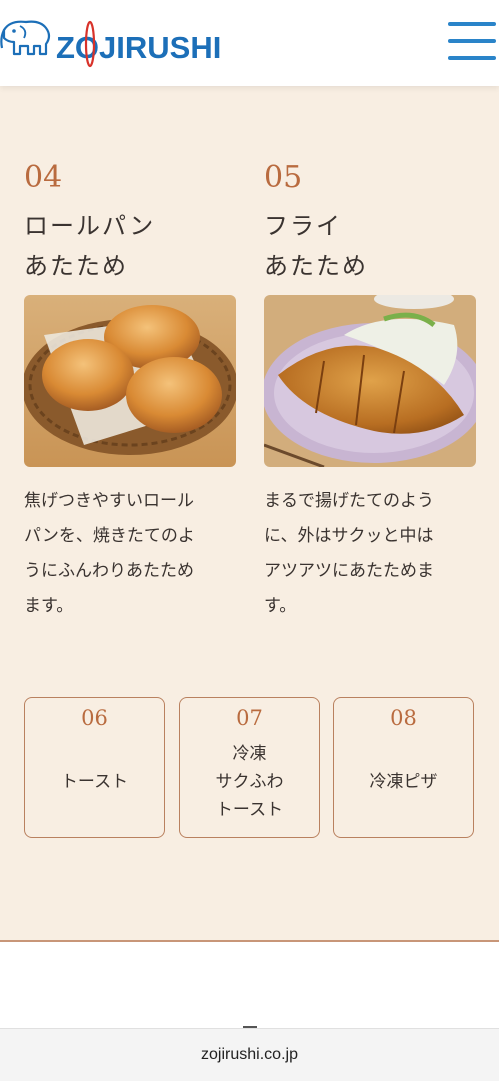  What do you see at coordinates (370, 381) in the screenshot?
I see `fried-cutlet-photo` at bounding box center [370, 381].